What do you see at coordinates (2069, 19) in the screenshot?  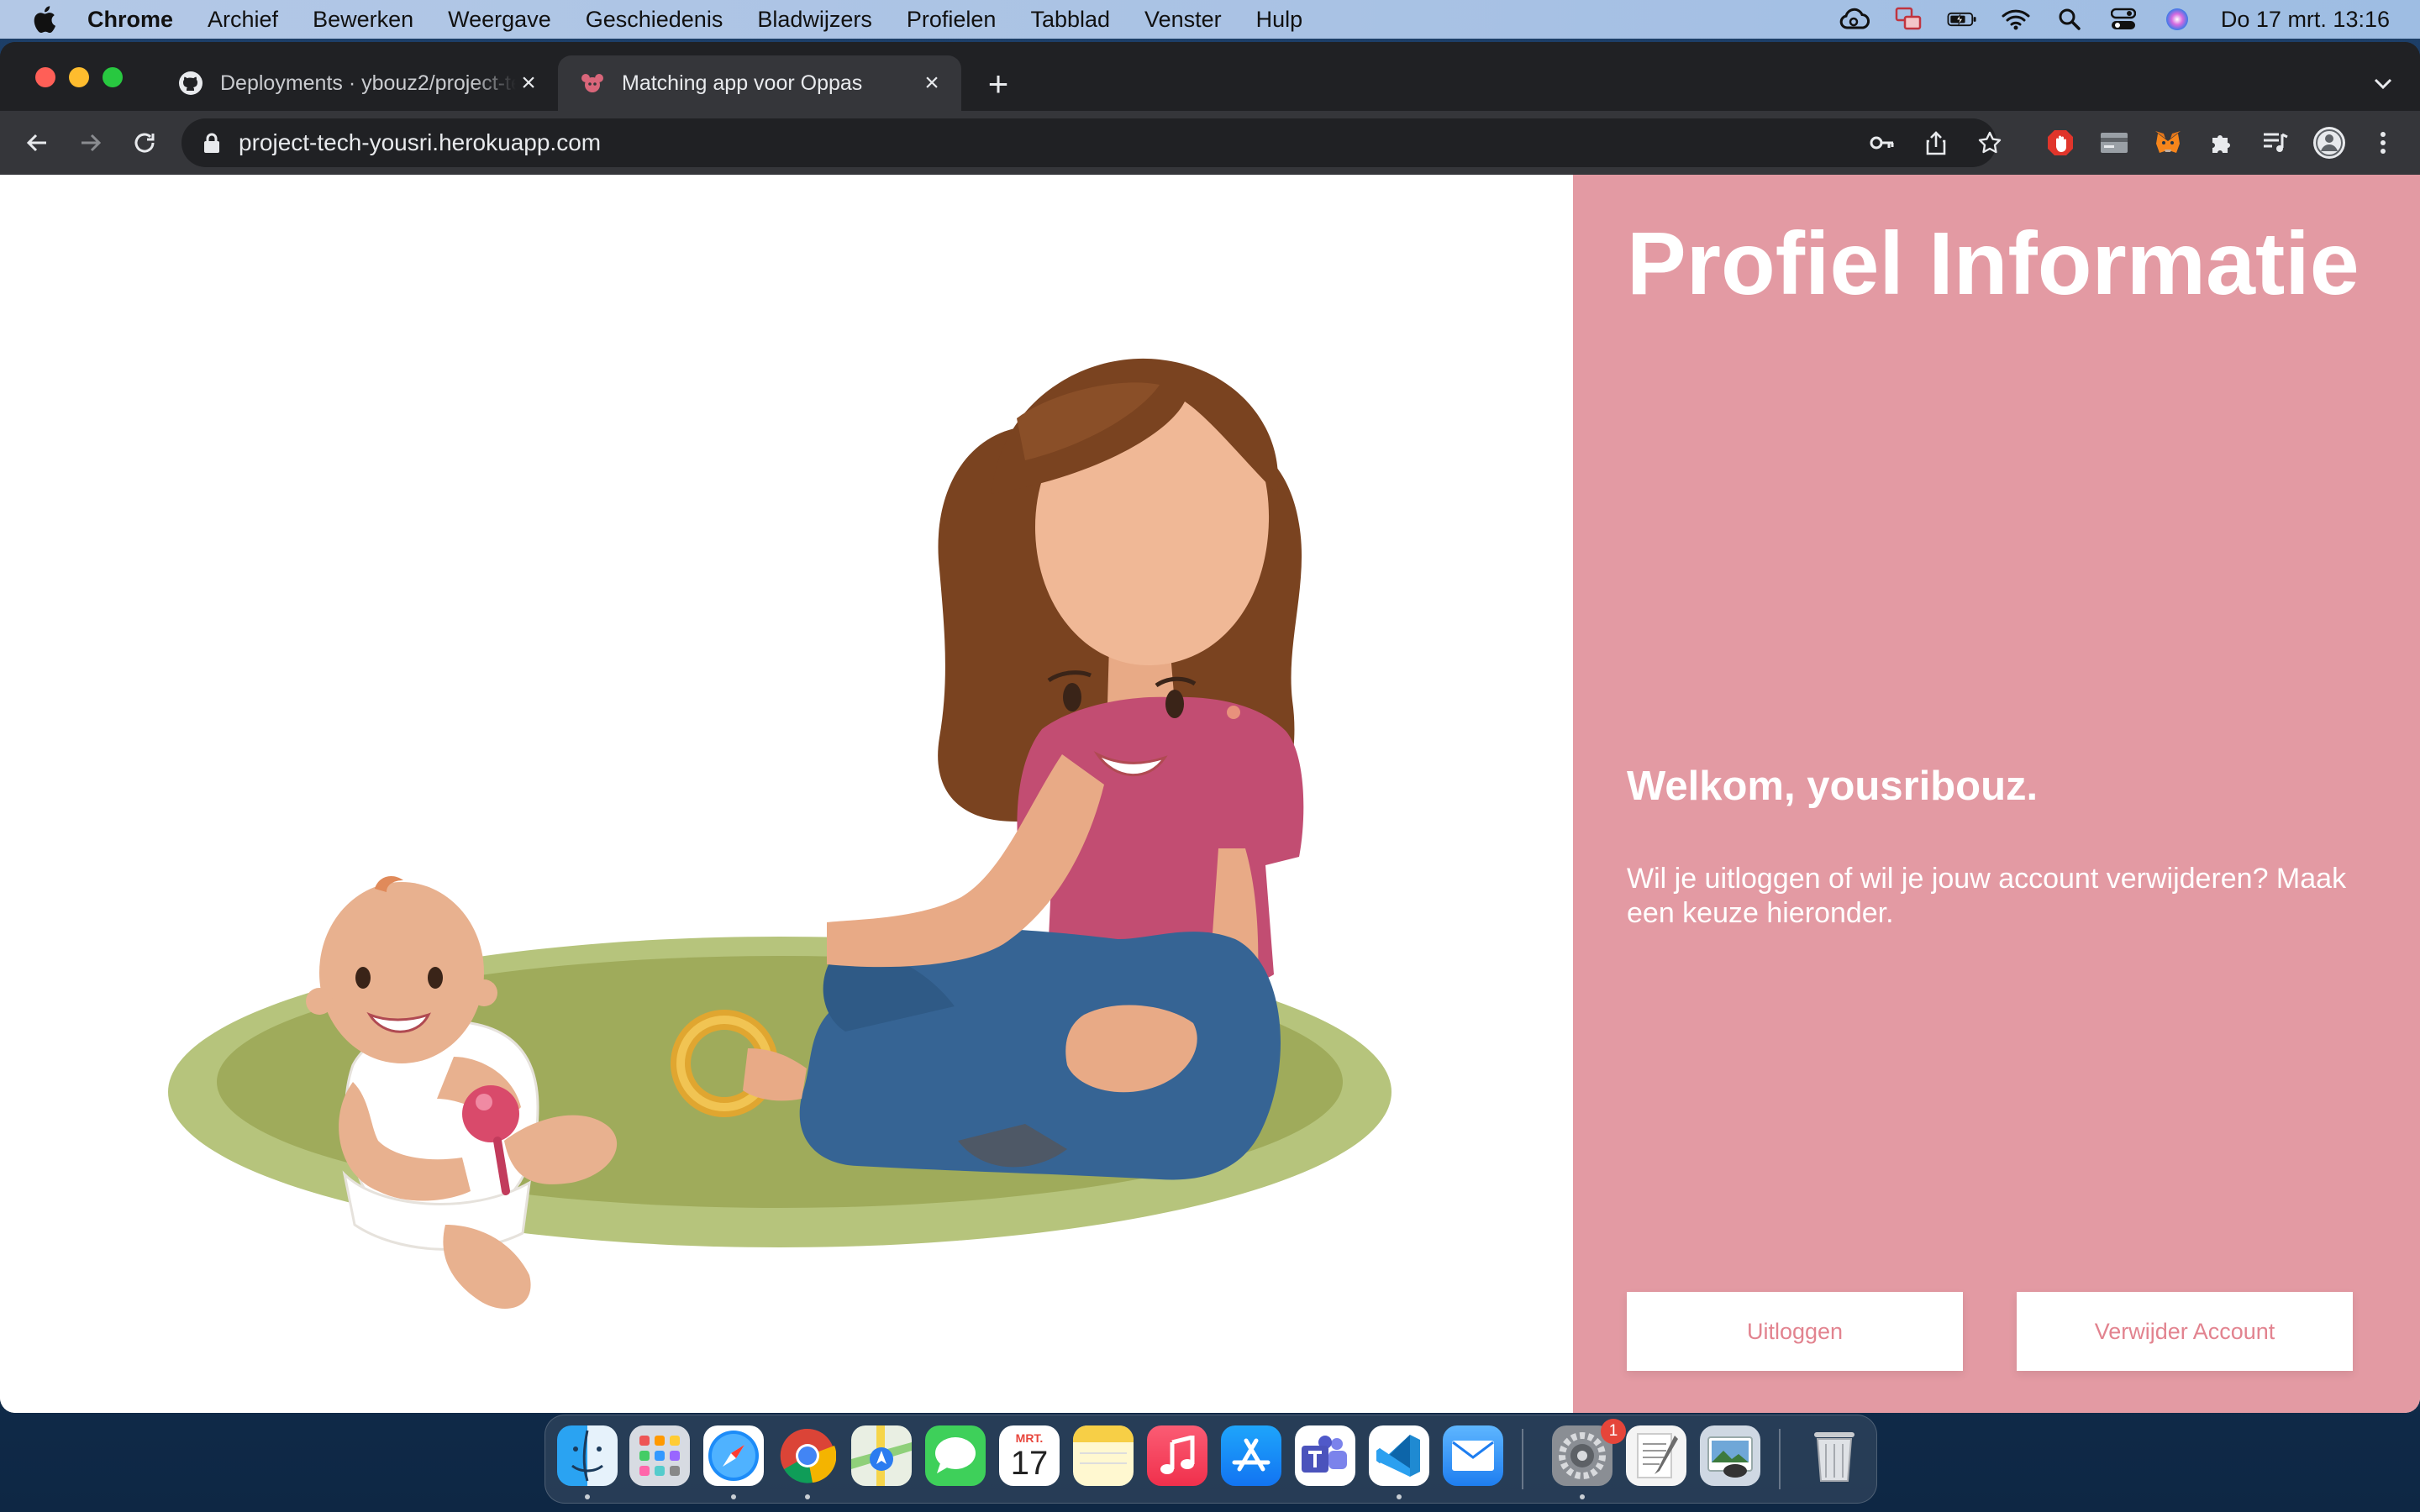 I see `spotlight-icon` at bounding box center [2069, 19].